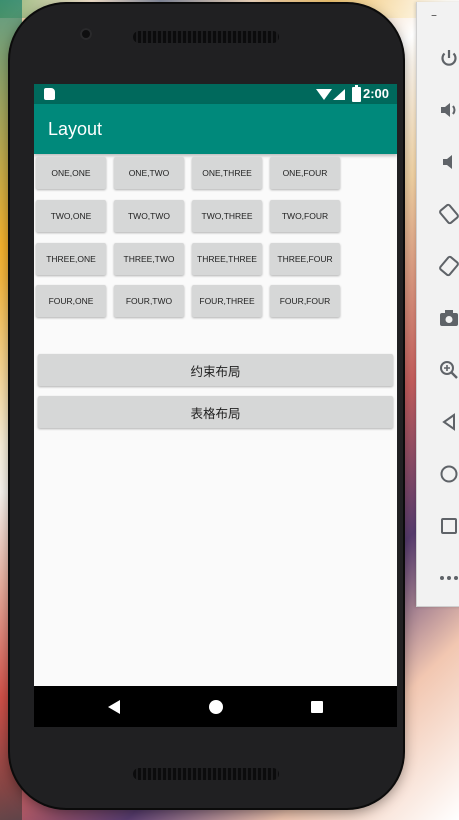 Image resolution: width=459 pixels, height=820 pixels. Describe the element at coordinates (305, 259) in the screenshot. I see `grid-button-three-four: THREE,FOUR` at that location.